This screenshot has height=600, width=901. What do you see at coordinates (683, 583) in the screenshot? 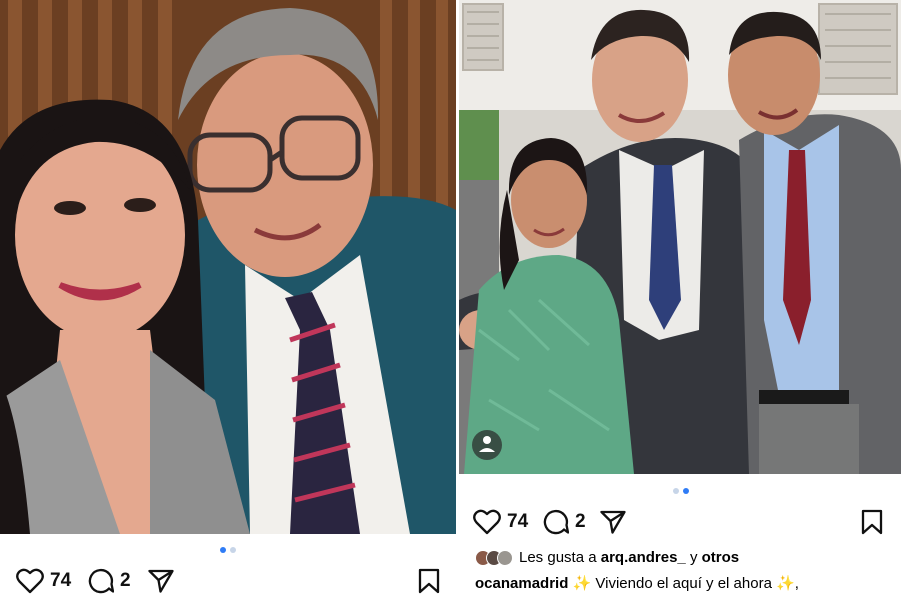
I see `caption-text: Viviendo el aquí y el ahora` at bounding box center [683, 583].